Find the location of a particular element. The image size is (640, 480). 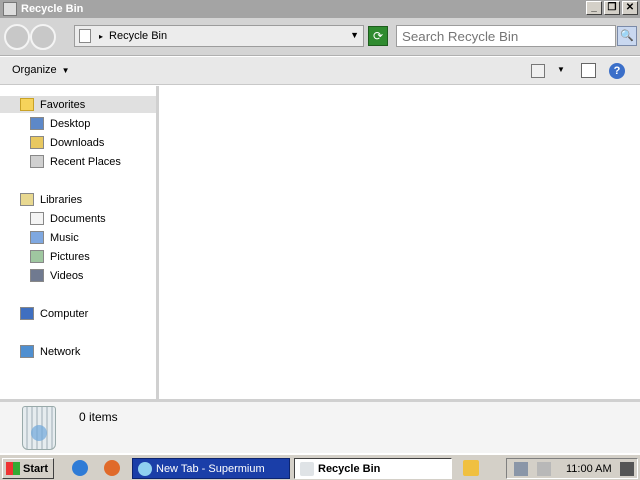

browser-icon is located at coordinates (112, 468).